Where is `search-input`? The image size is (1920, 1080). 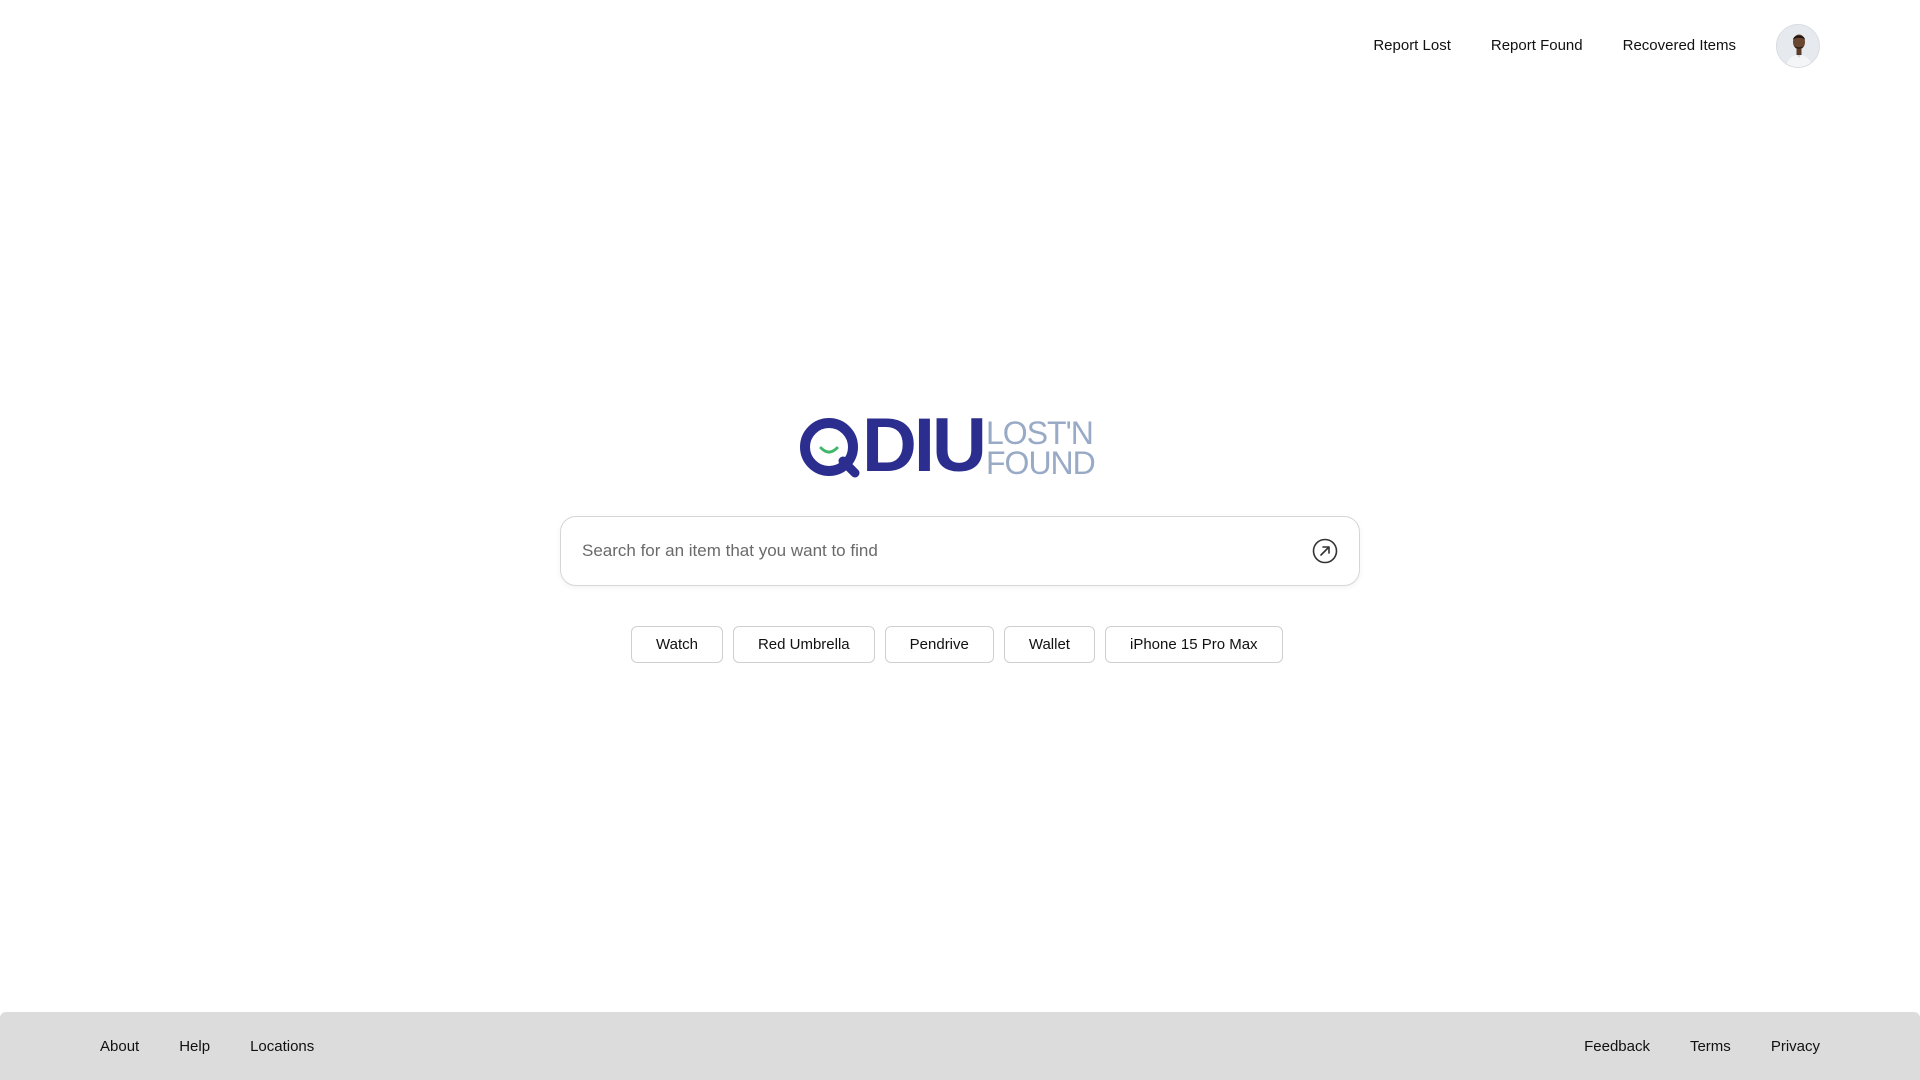 search-input is located at coordinates (936, 551).